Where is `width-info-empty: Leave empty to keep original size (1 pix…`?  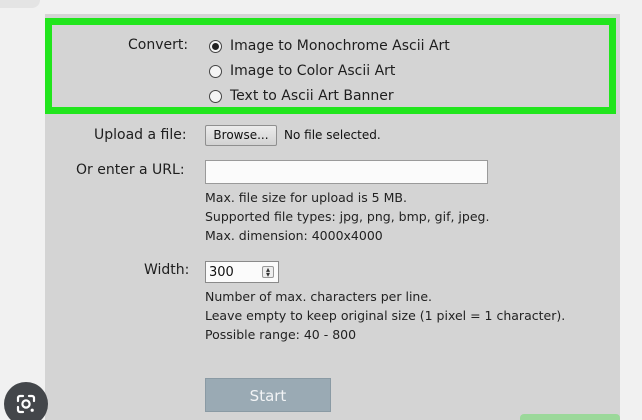 width-info-empty: Leave empty to keep original size (1 pix… is located at coordinates (385, 315).